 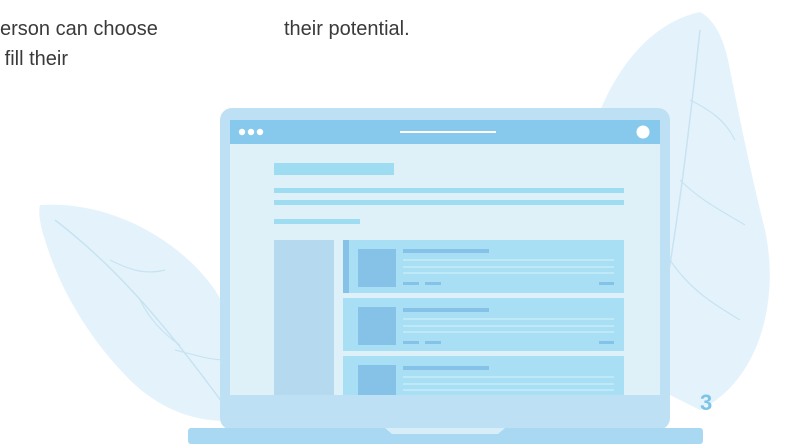 What do you see at coordinates (445, 431) in the screenshot?
I see `laptop-notch` at bounding box center [445, 431].